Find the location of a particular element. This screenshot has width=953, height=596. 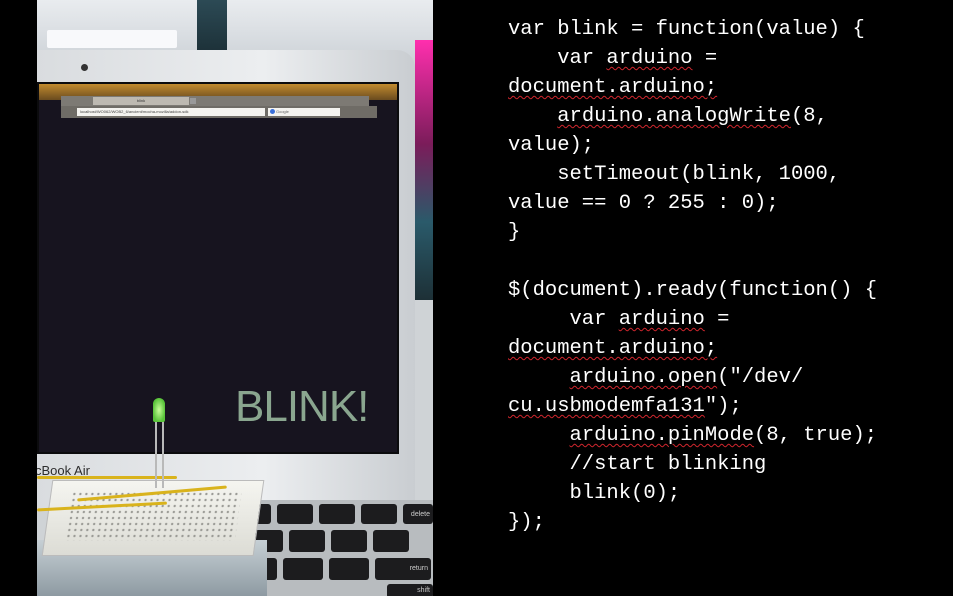

code-token: value == 0 ? 255 : 0); is located at coordinates (643, 203).